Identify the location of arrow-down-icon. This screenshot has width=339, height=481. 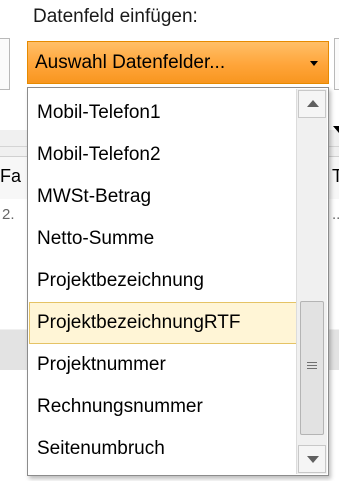
(313, 459).